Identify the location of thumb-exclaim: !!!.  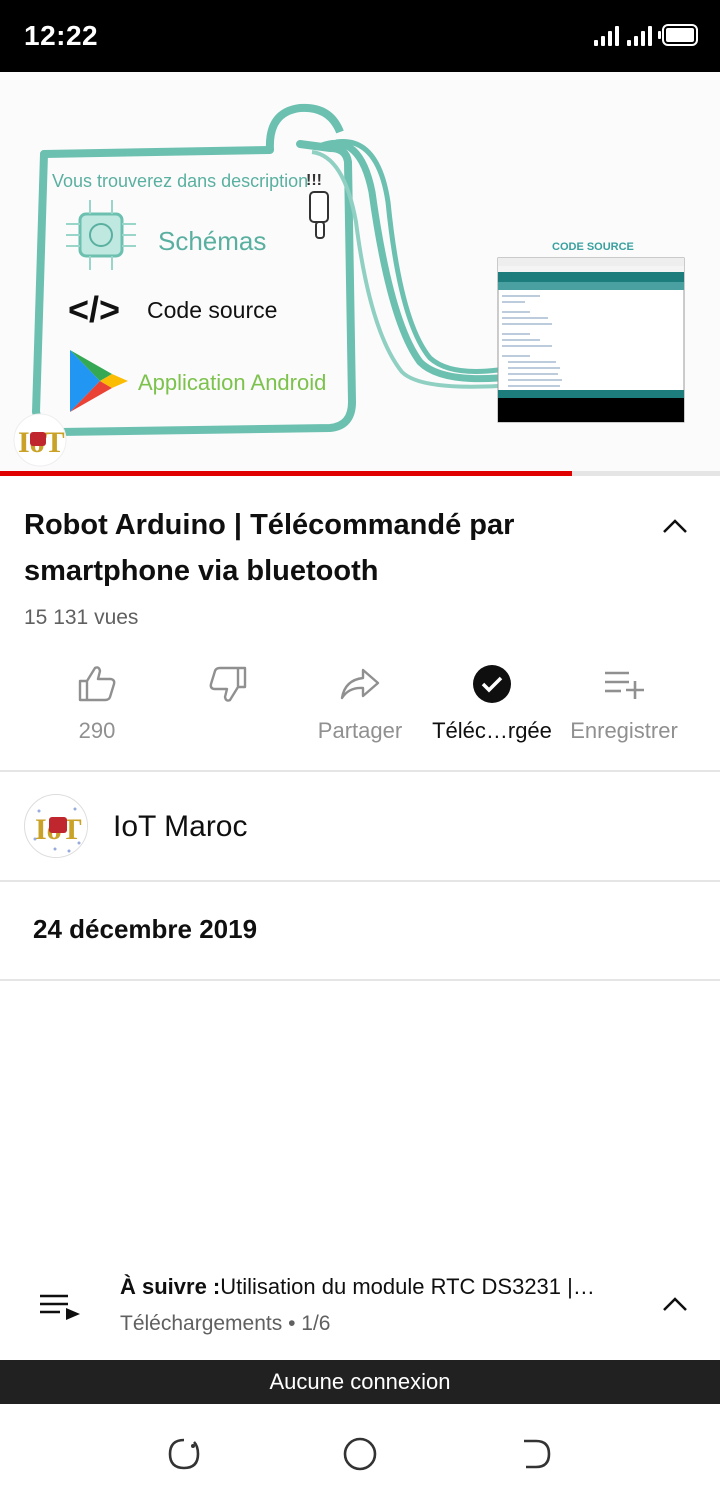
(314, 180).